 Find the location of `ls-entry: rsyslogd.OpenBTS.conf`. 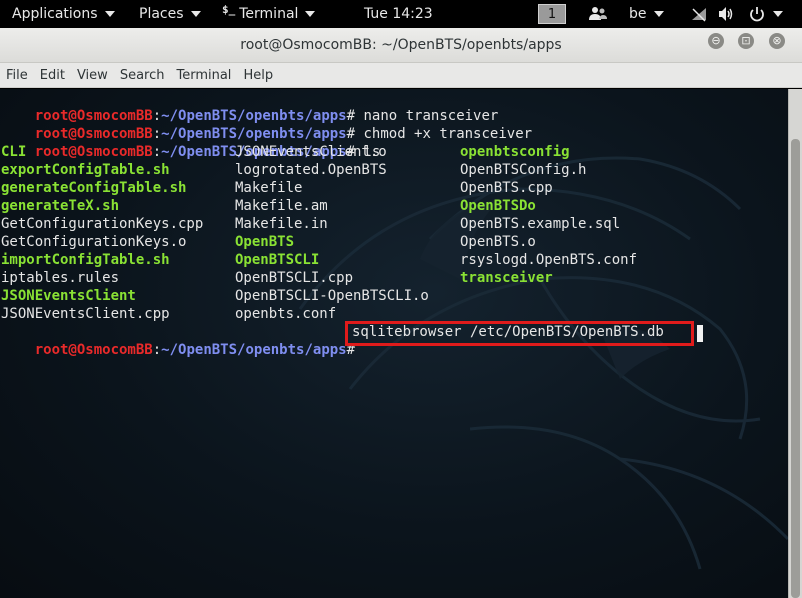

ls-entry: rsyslogd.OpenBTS.conf is located at coordinates (549, 260).